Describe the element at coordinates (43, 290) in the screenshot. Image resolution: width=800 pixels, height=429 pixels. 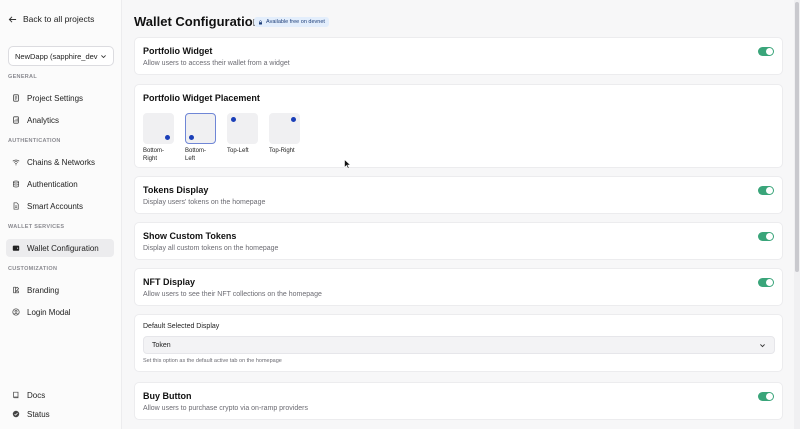
I see `sidebar-item-label: Branding` at that location.